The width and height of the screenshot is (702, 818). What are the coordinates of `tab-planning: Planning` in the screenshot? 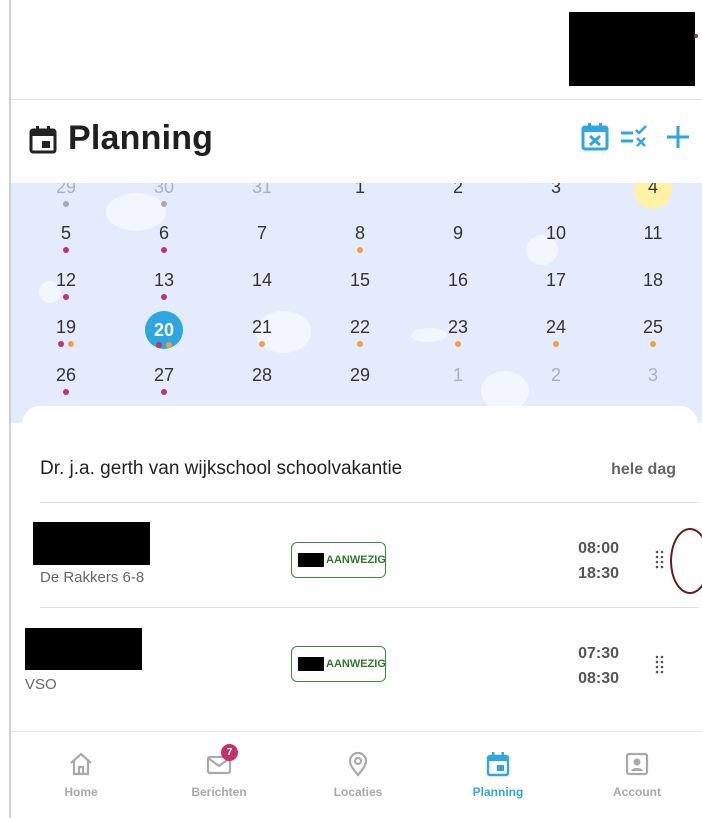 It's located at (498, 775).